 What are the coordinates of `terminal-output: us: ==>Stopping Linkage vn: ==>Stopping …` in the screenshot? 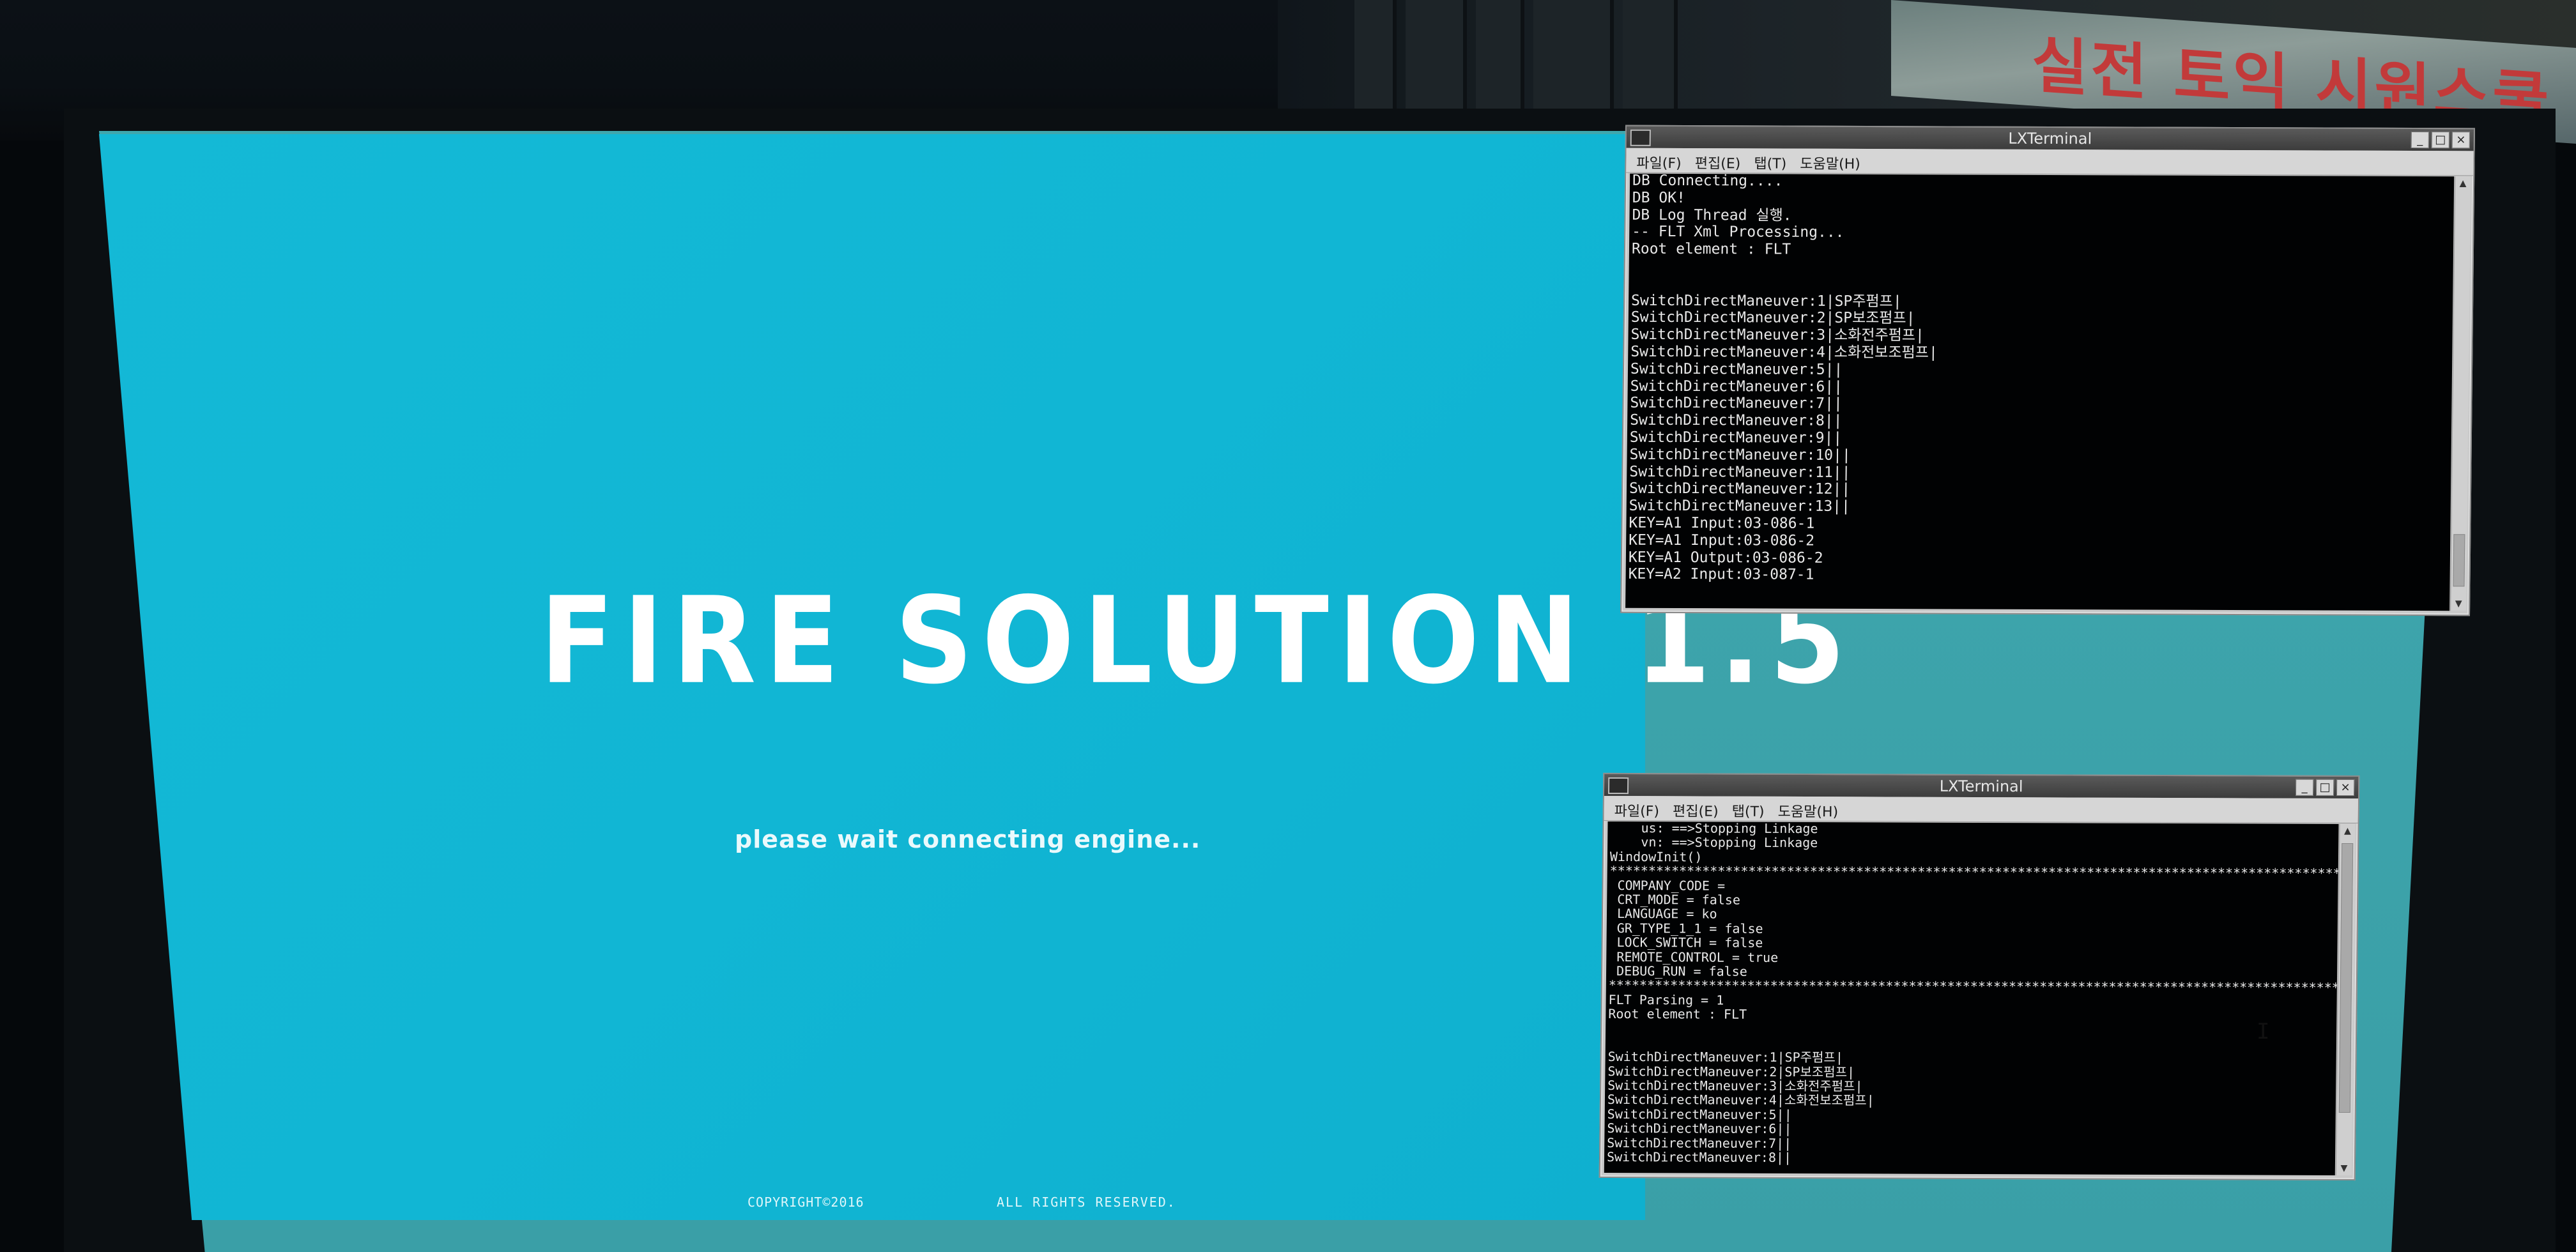 It's located at (1971, 998).